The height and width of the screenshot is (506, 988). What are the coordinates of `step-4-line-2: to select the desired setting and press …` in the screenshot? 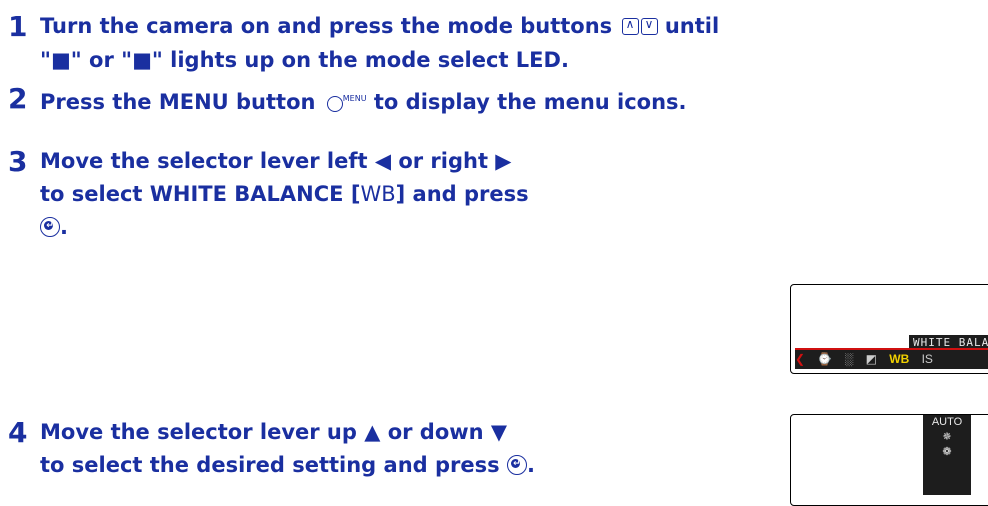 It's located at (287, 465).